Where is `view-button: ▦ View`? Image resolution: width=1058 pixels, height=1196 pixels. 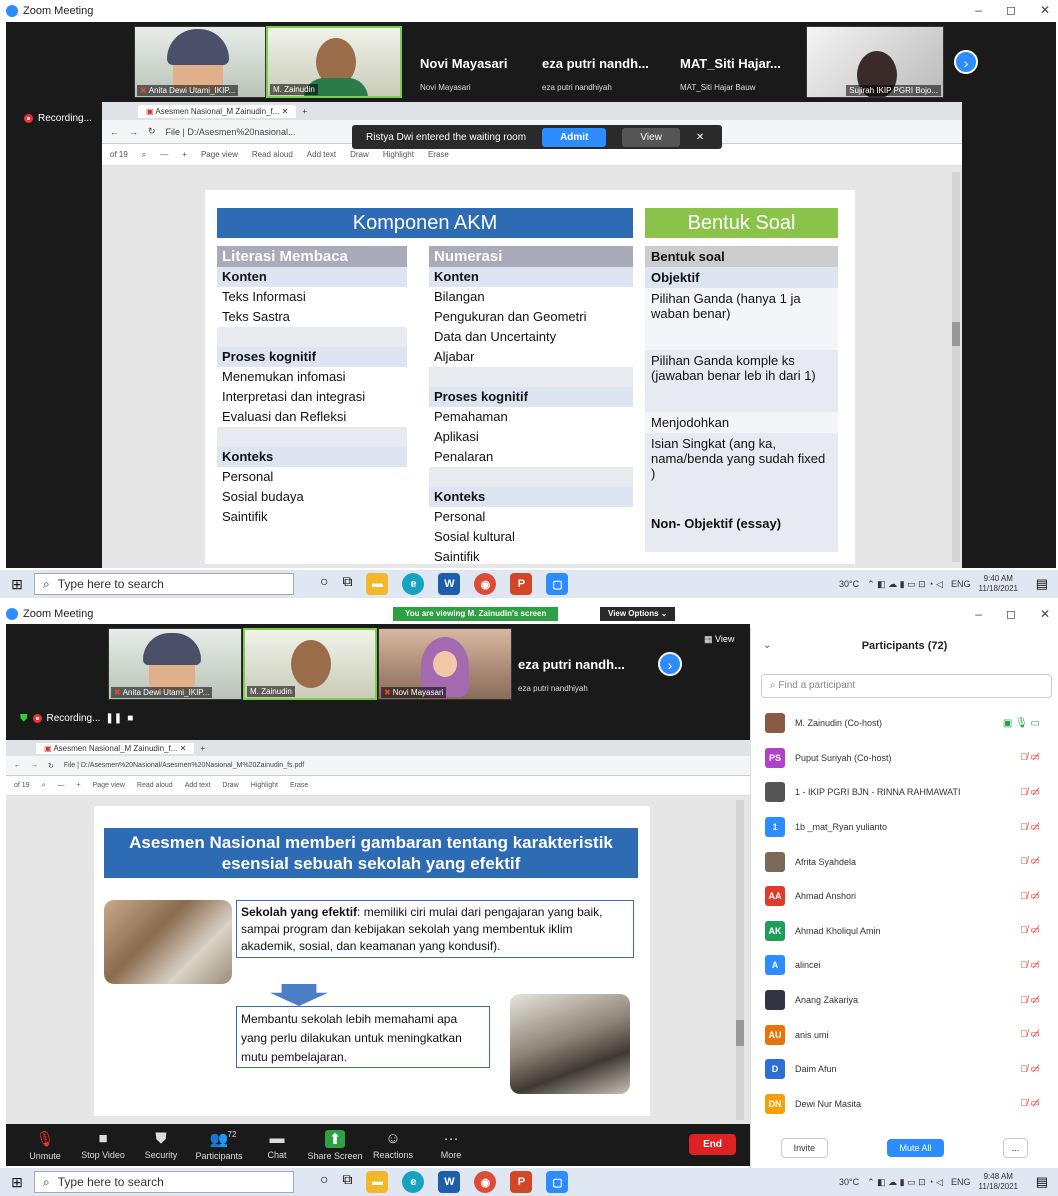 view-button: ▦ View is located at coordinates (719, 639).